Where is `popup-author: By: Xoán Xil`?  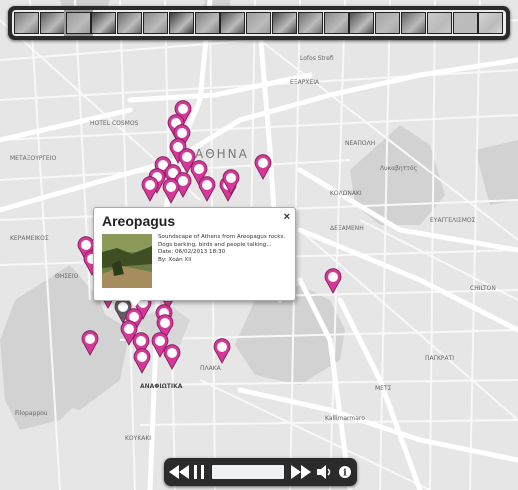 popup-author: By: Xoán Xil is located at coordinates (175, 259).